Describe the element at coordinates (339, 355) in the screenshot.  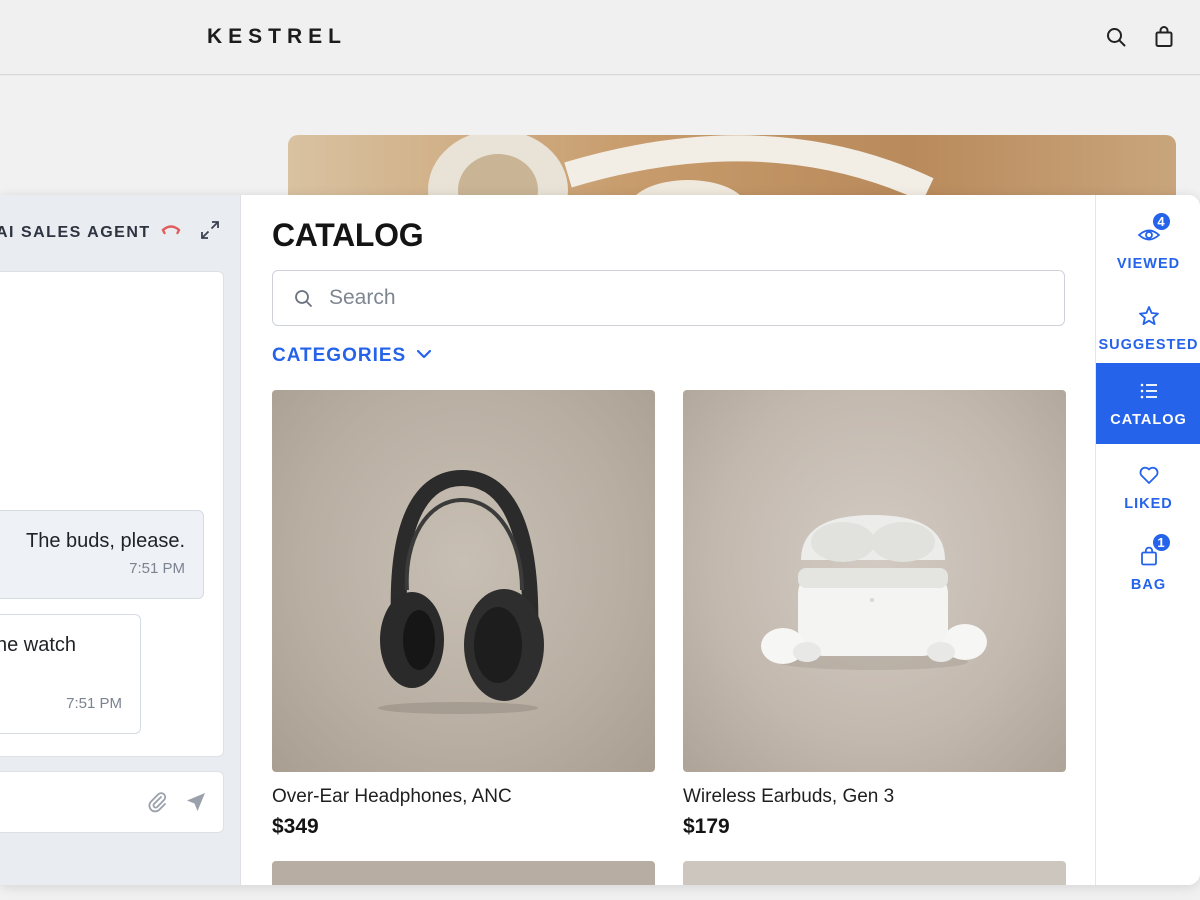
I see `categories-label: CATEGORIES` at that location.